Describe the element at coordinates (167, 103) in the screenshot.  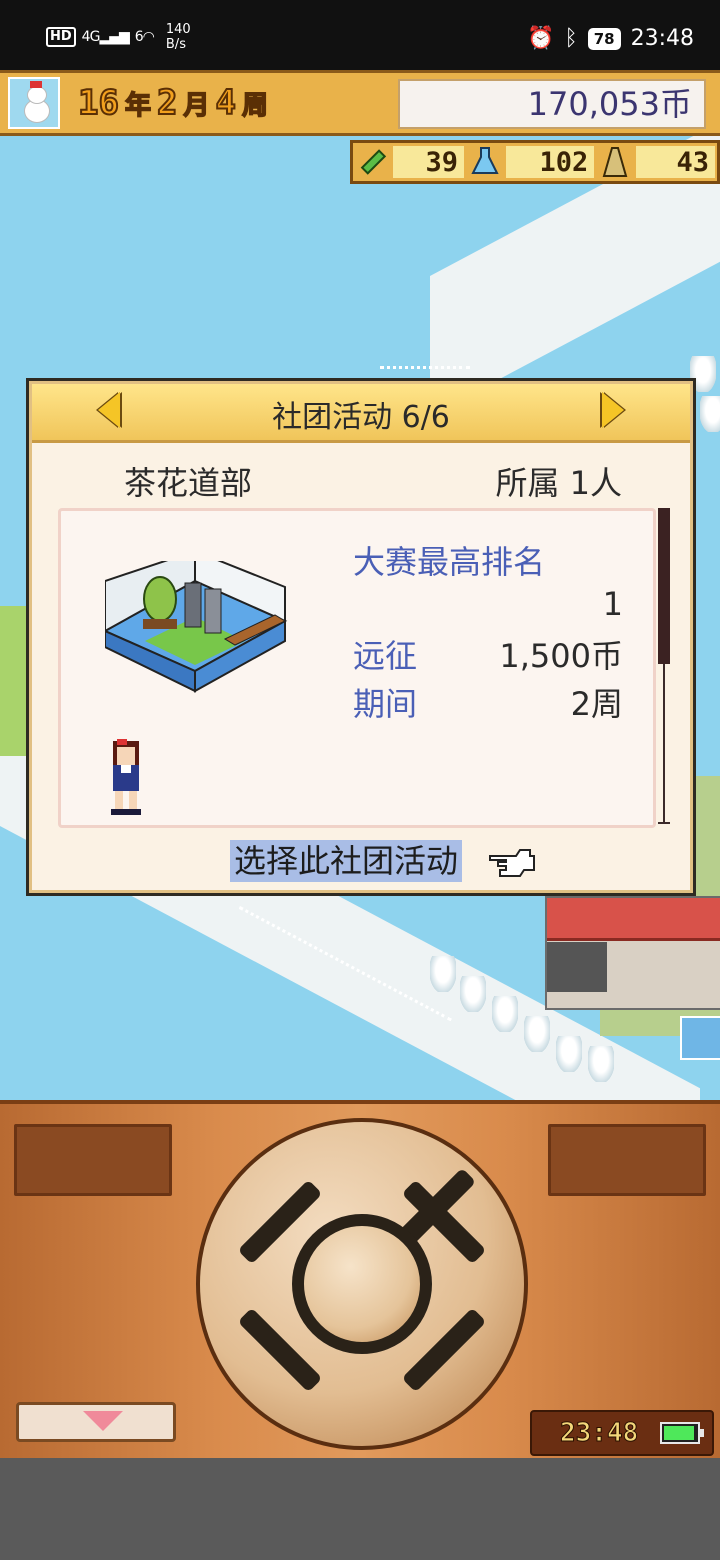
I see `month-number: 2` at that location.